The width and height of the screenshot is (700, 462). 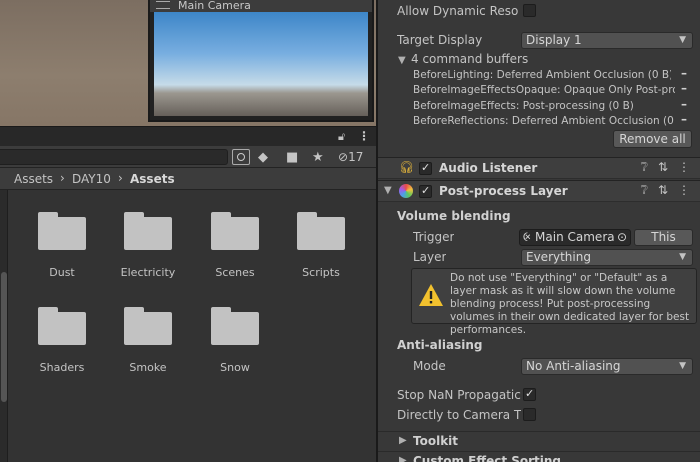 I want to click on folder-item: Scenes, so click(x=235, y=245).